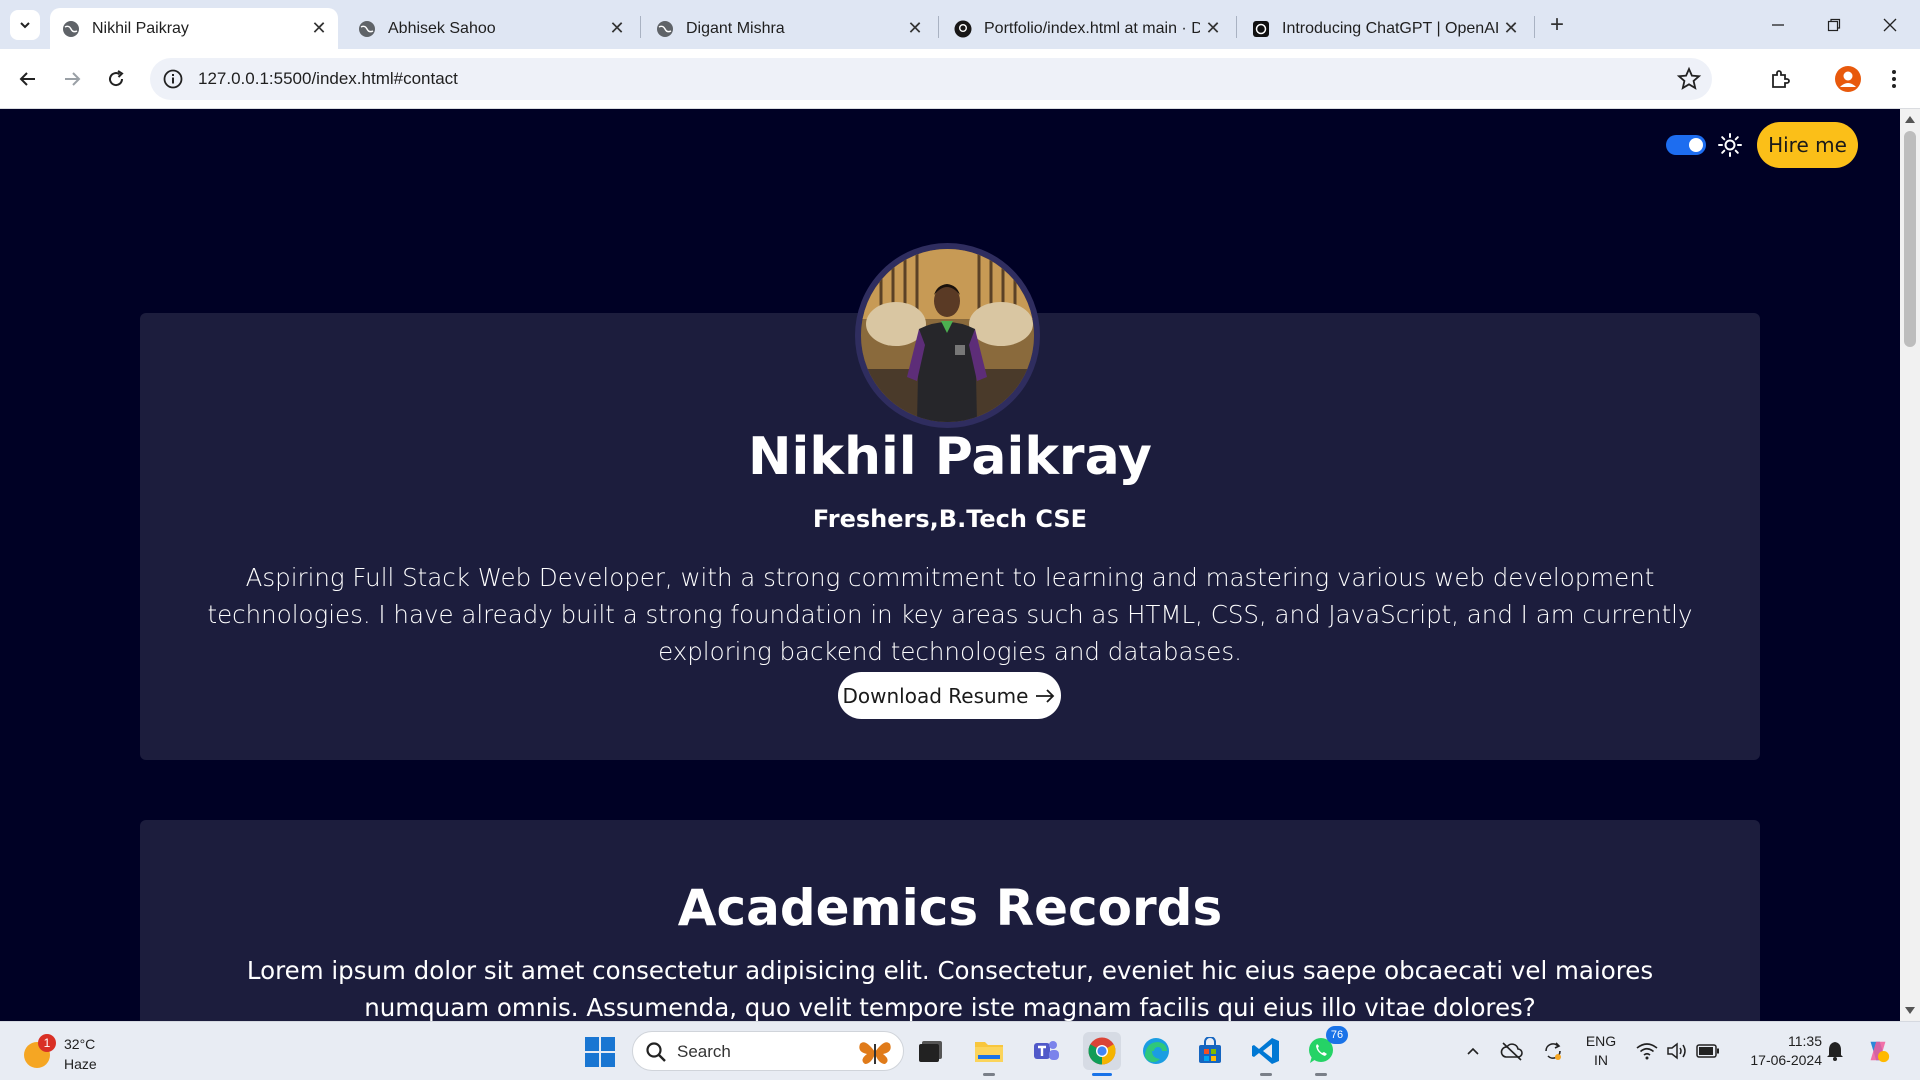  I want to click on taskbar-teams, so click(1046, 1051).